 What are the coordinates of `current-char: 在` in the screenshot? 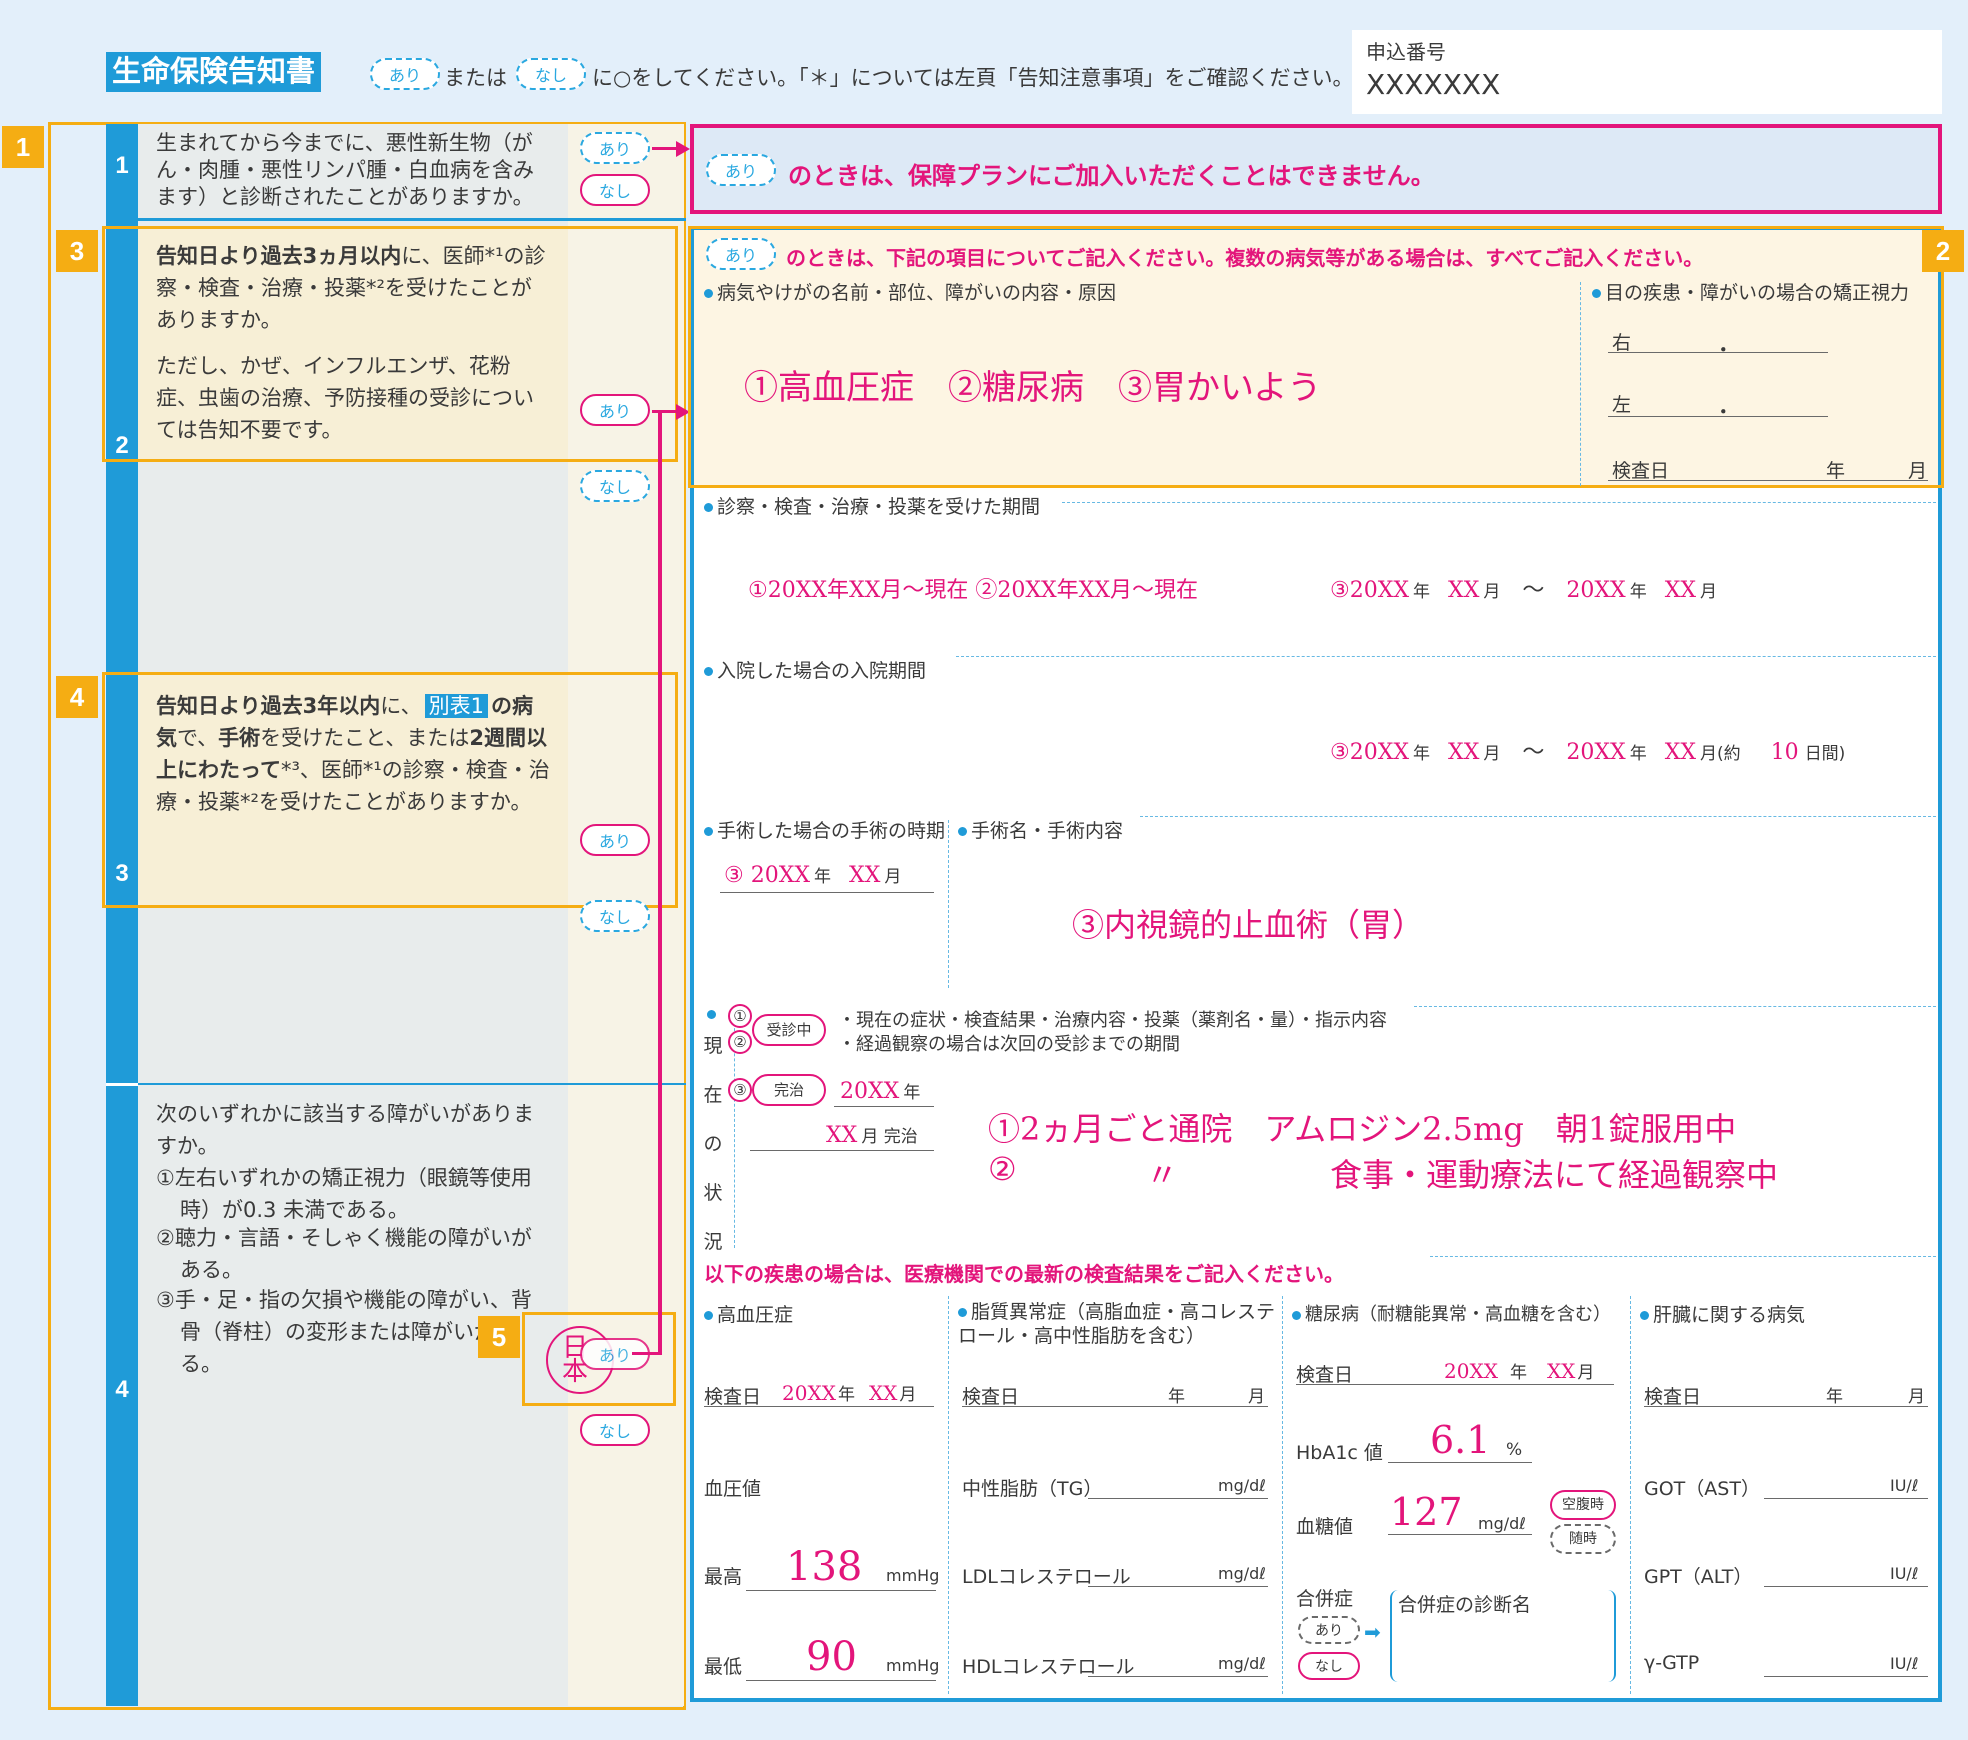 It's located at (713, 1095).